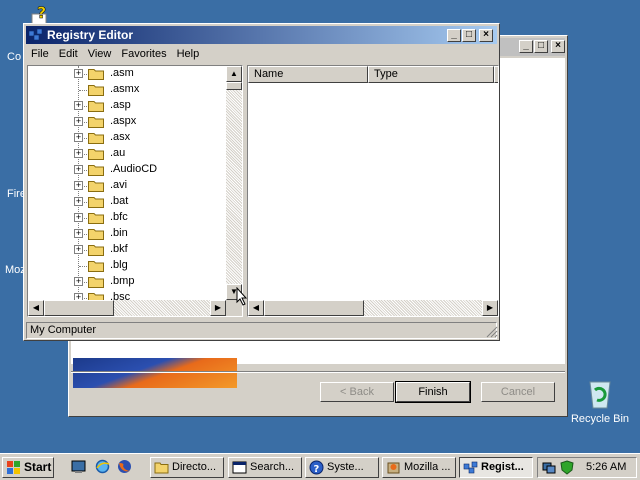  Describe the element at coordinates (188, 54) in the screenshot. I see `menu-help: Help` at that location.